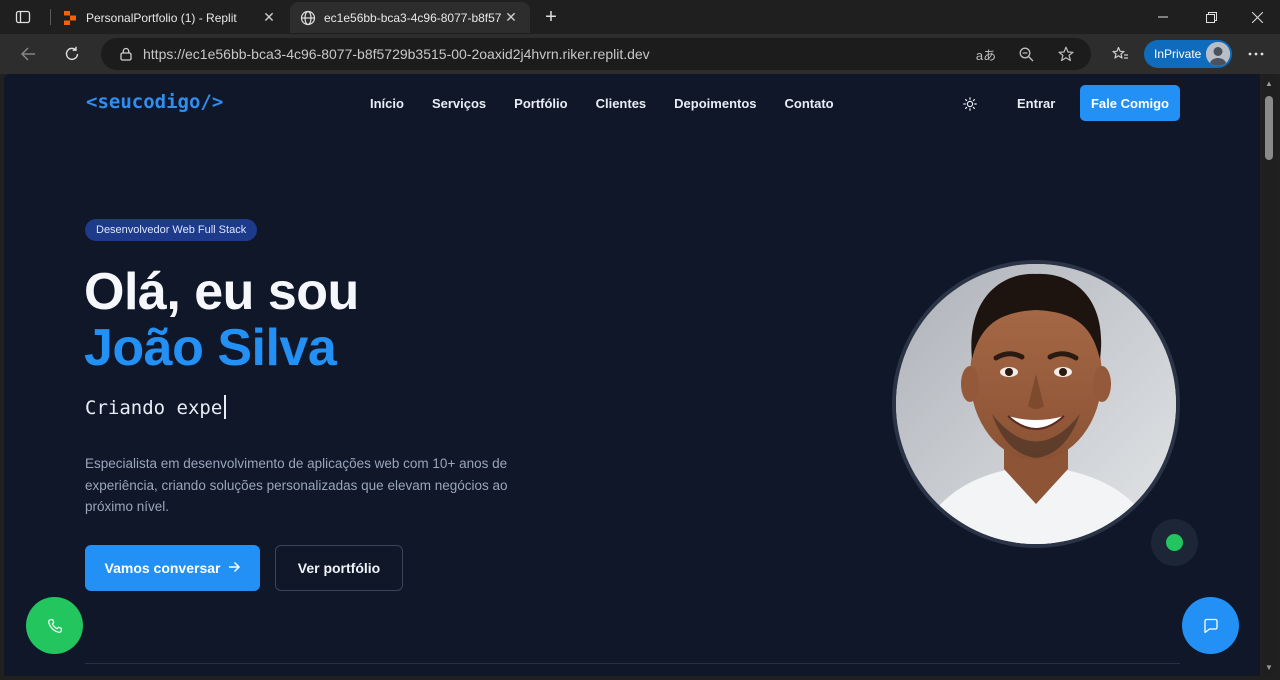  I want to click on arrow-right-icon, so click(234, 568).